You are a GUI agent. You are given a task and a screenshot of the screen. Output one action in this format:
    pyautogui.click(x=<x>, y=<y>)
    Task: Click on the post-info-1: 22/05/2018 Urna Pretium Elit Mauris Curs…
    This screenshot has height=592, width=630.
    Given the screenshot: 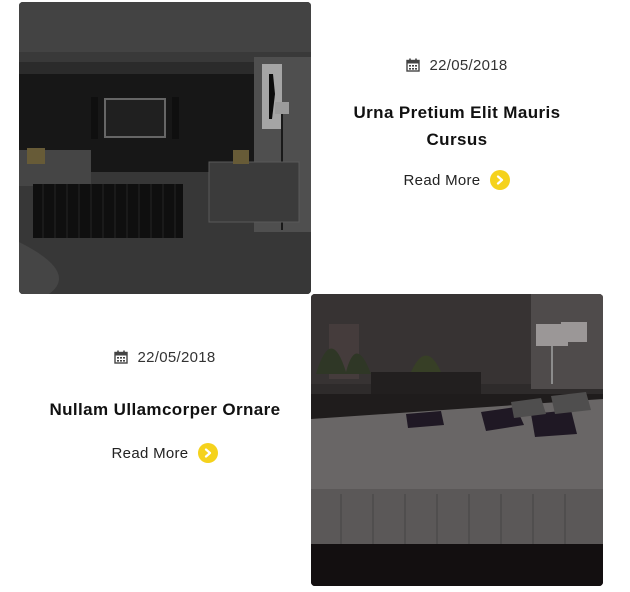 What is the action you would take?
    pyautogui.click(x=457, y=122)
    